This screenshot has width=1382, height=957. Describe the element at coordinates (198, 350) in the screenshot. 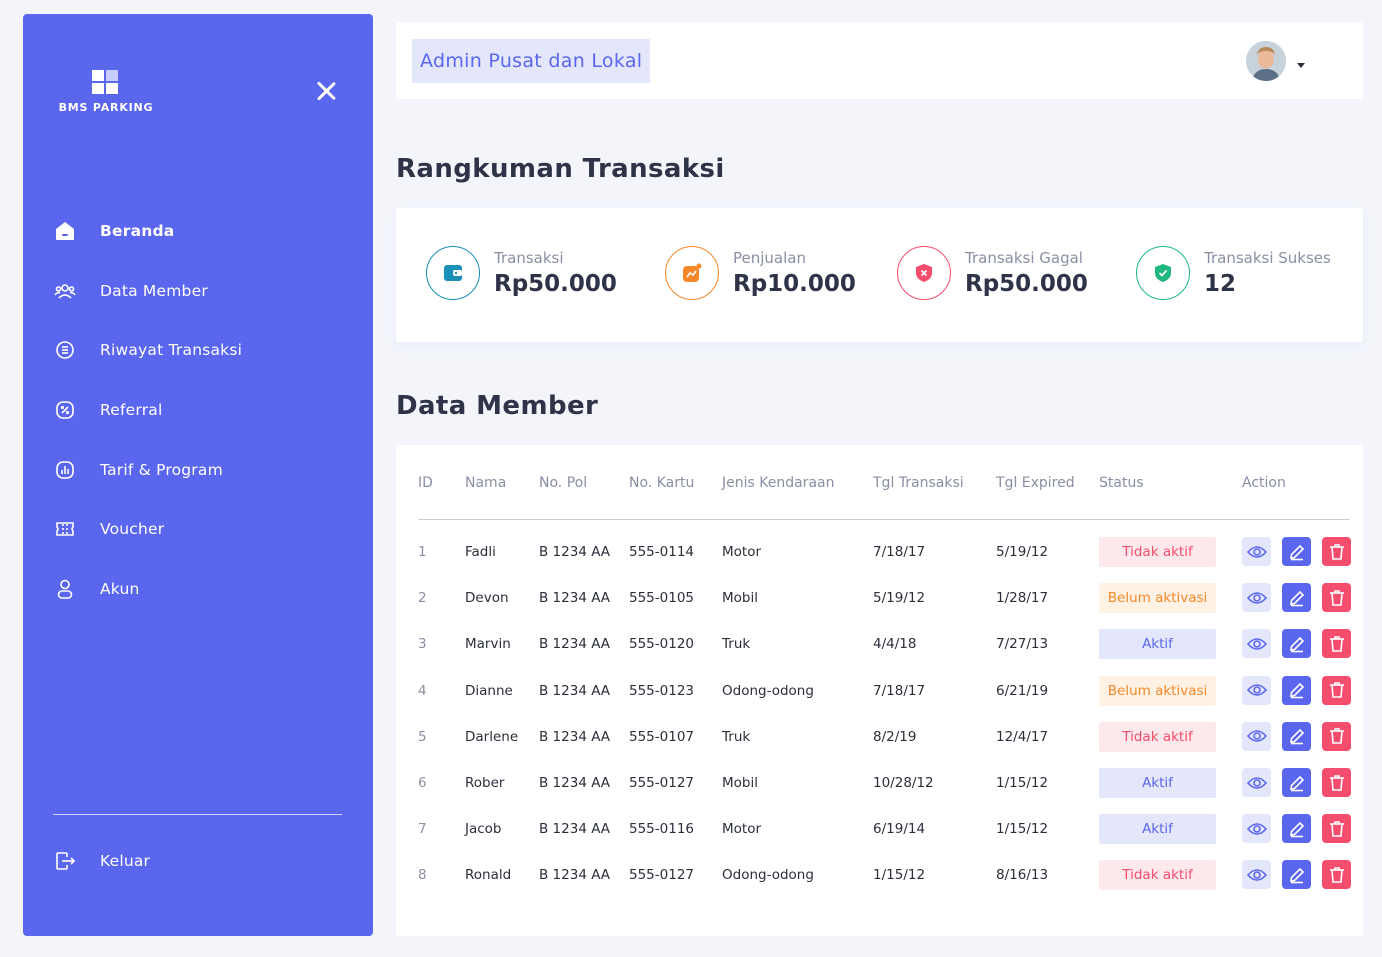

I see `sidebar-item-riwayat-transaksi: Riwayat Transaksi` at that location.